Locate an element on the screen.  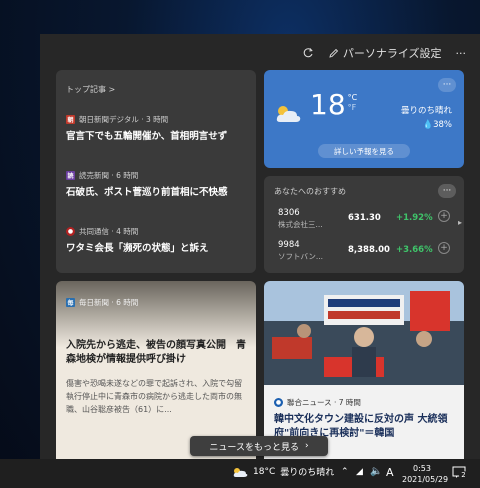
raindrop-icon: 💧 is located at coordinates (428, 125).